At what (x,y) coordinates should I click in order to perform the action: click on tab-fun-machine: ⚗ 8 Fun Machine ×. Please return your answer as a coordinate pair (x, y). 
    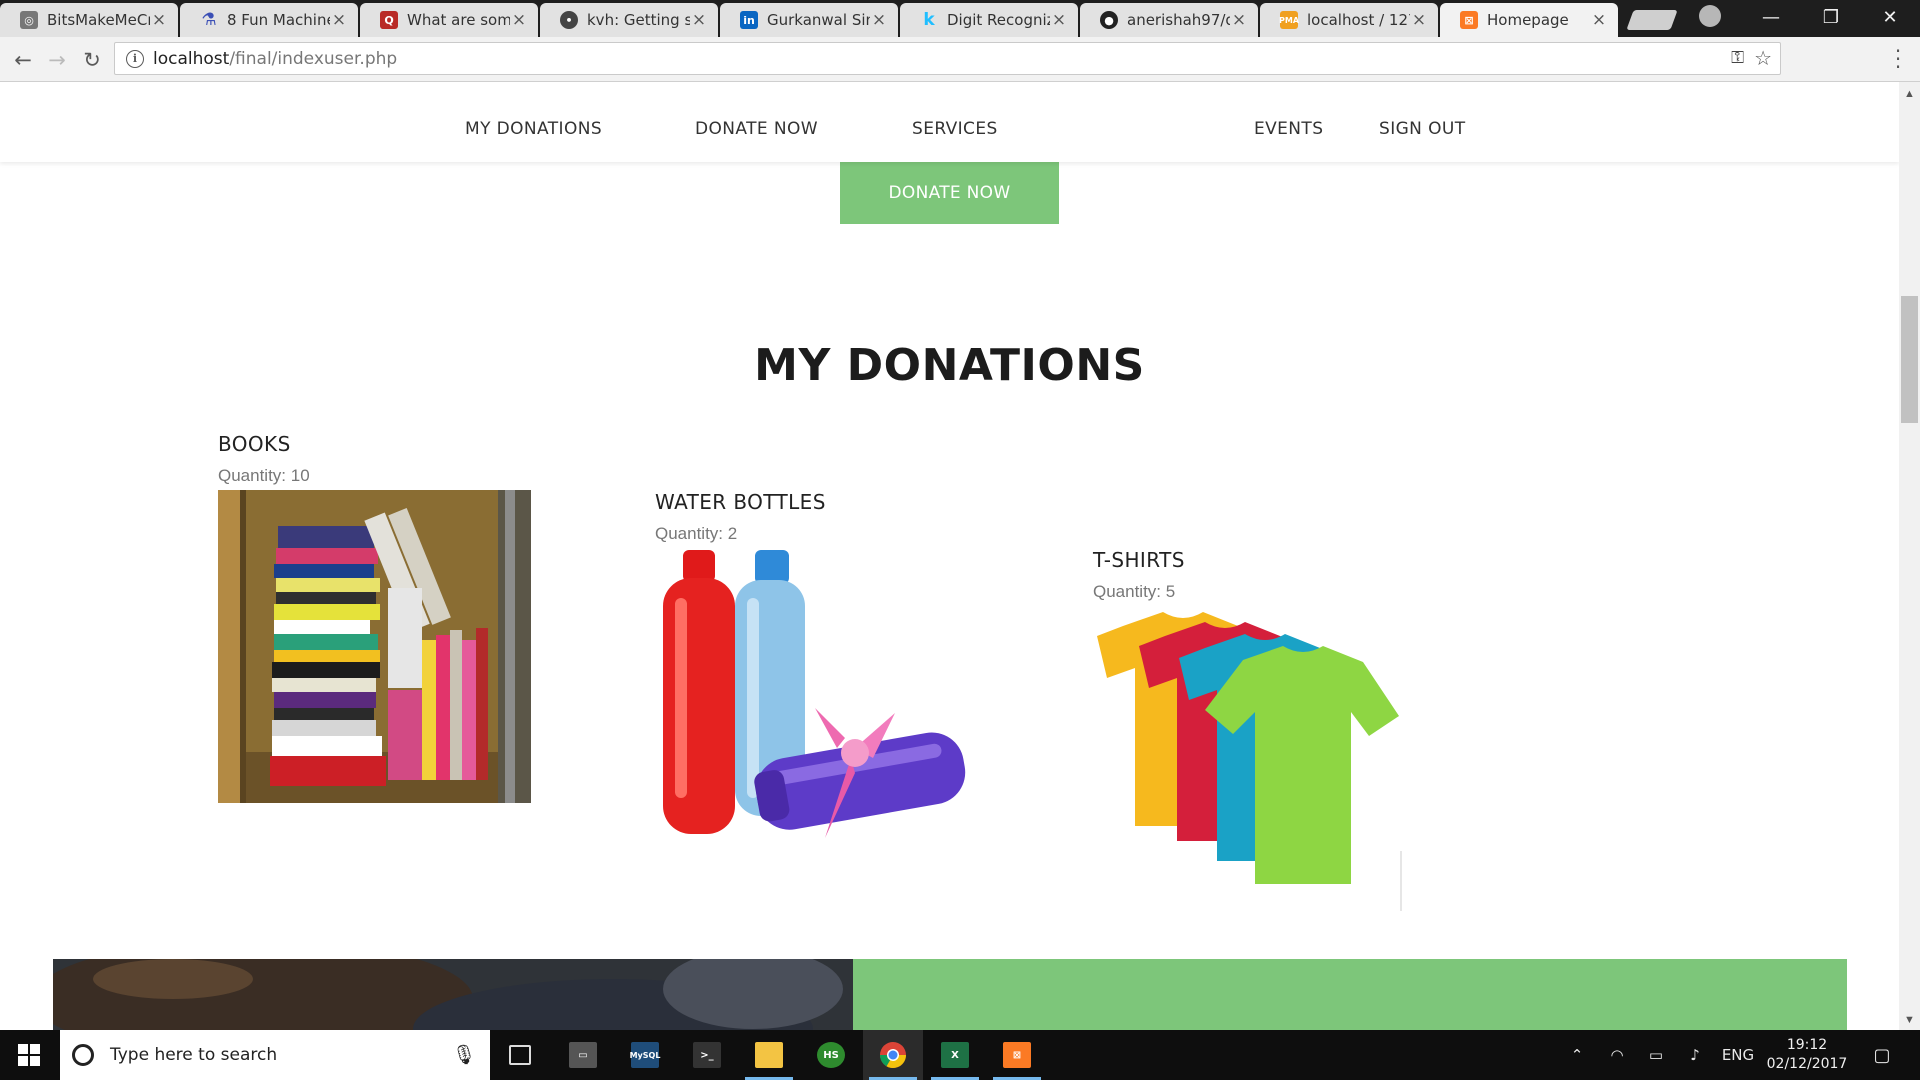
    Looking at the image, I should click on (269, 20).